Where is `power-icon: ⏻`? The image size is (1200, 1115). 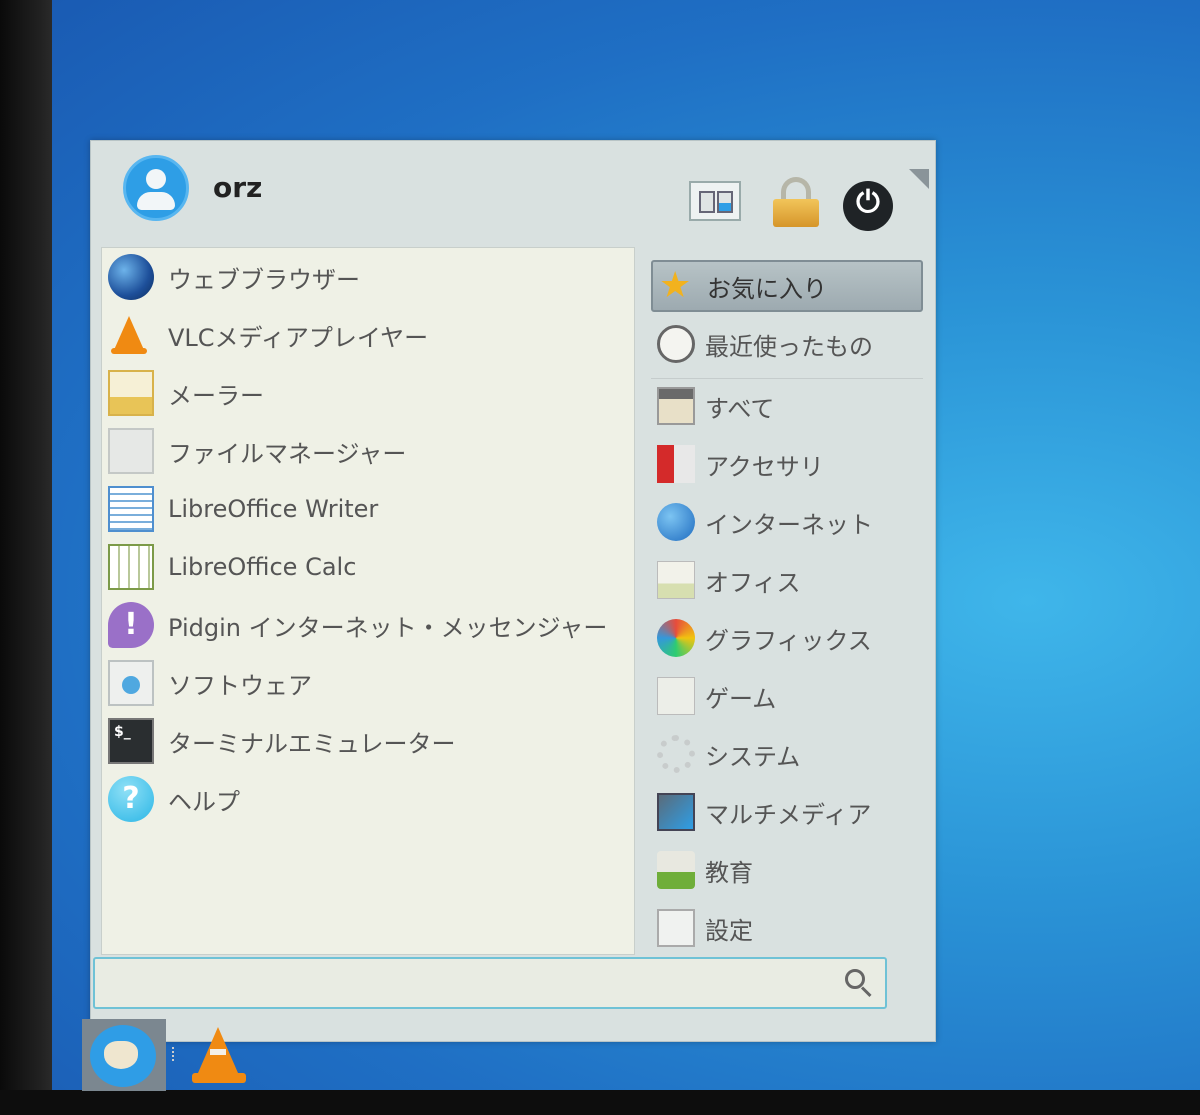
power-icon: ⏻ is located at coordinates (868, 202).